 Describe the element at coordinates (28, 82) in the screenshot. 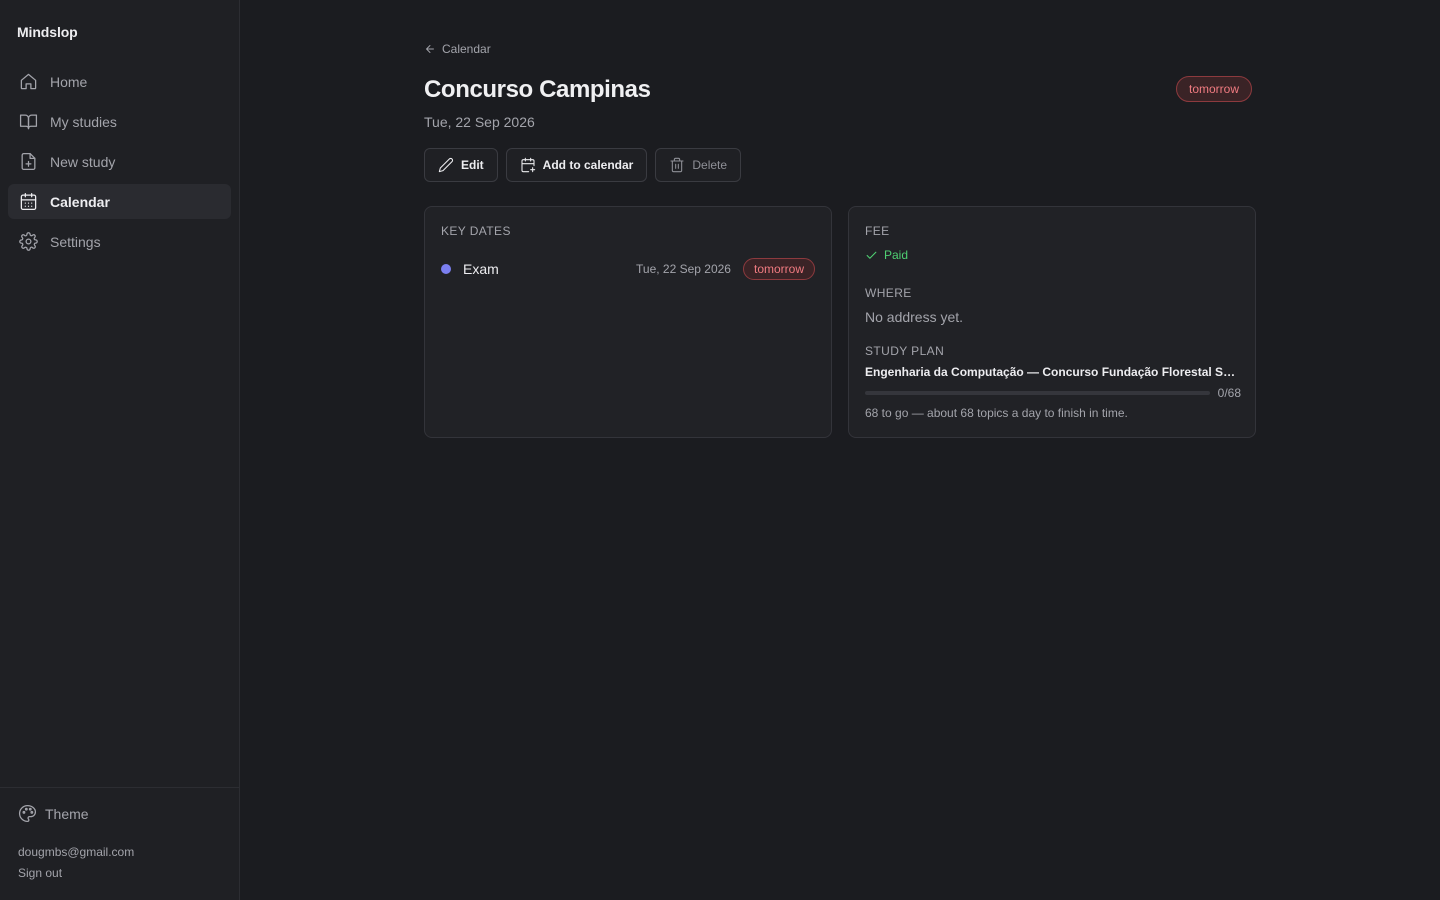

I see `home-icon` at that location.